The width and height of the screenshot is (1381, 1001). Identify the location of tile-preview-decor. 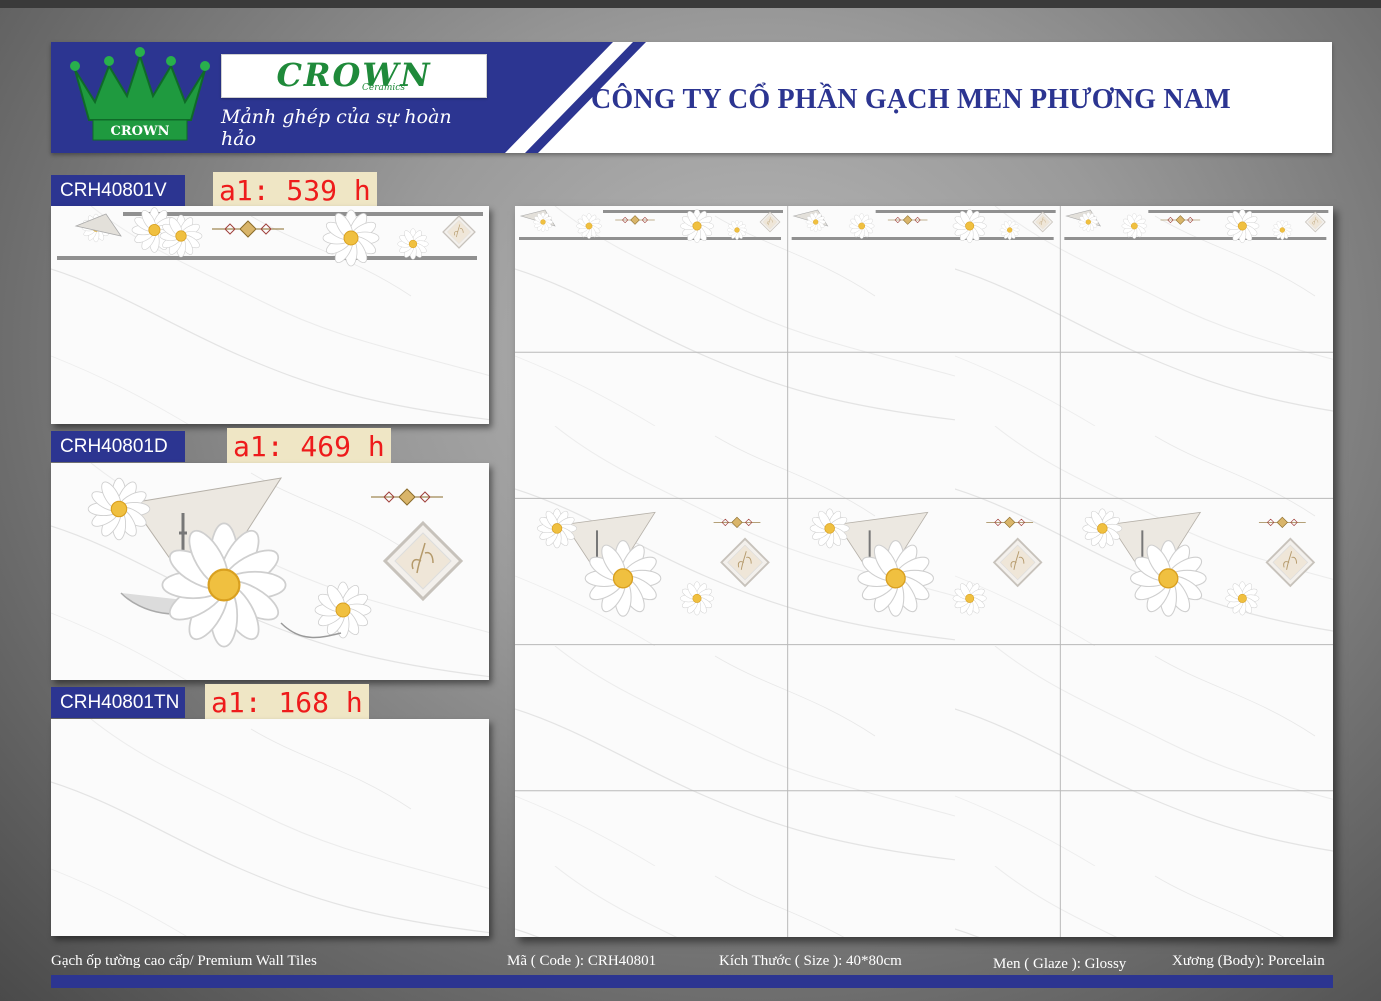
(270, 571).